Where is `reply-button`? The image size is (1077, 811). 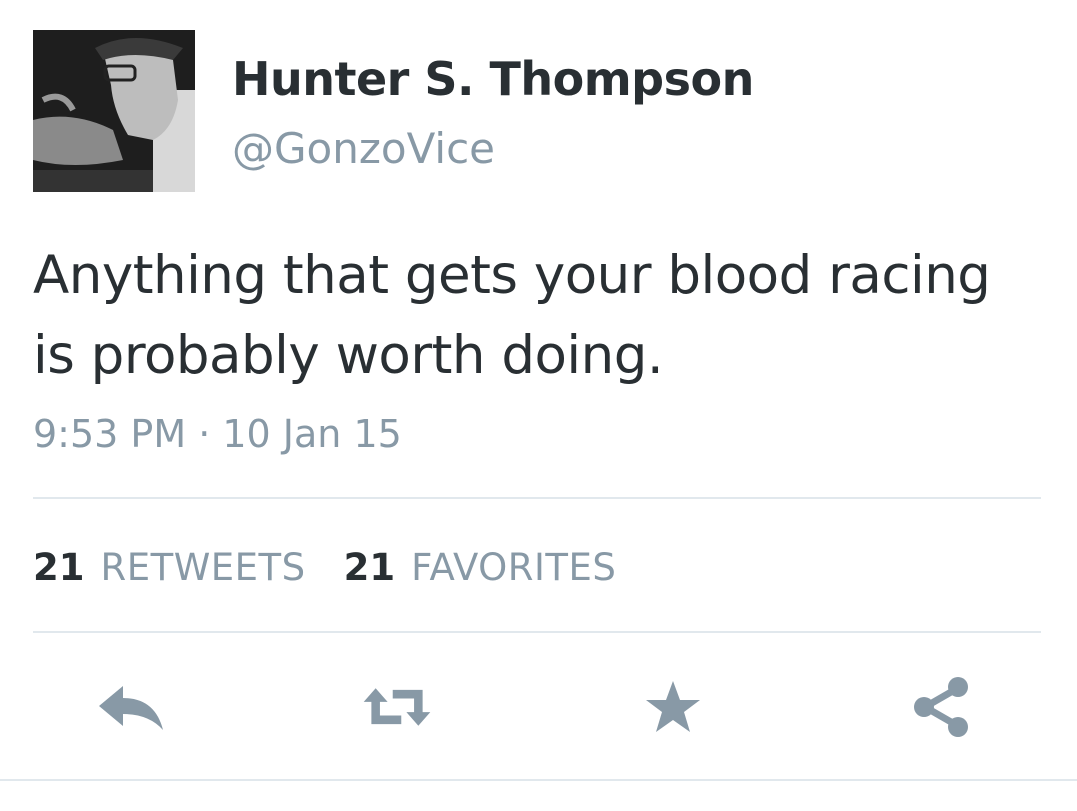 reply-button is located at coordinates (131, 707).